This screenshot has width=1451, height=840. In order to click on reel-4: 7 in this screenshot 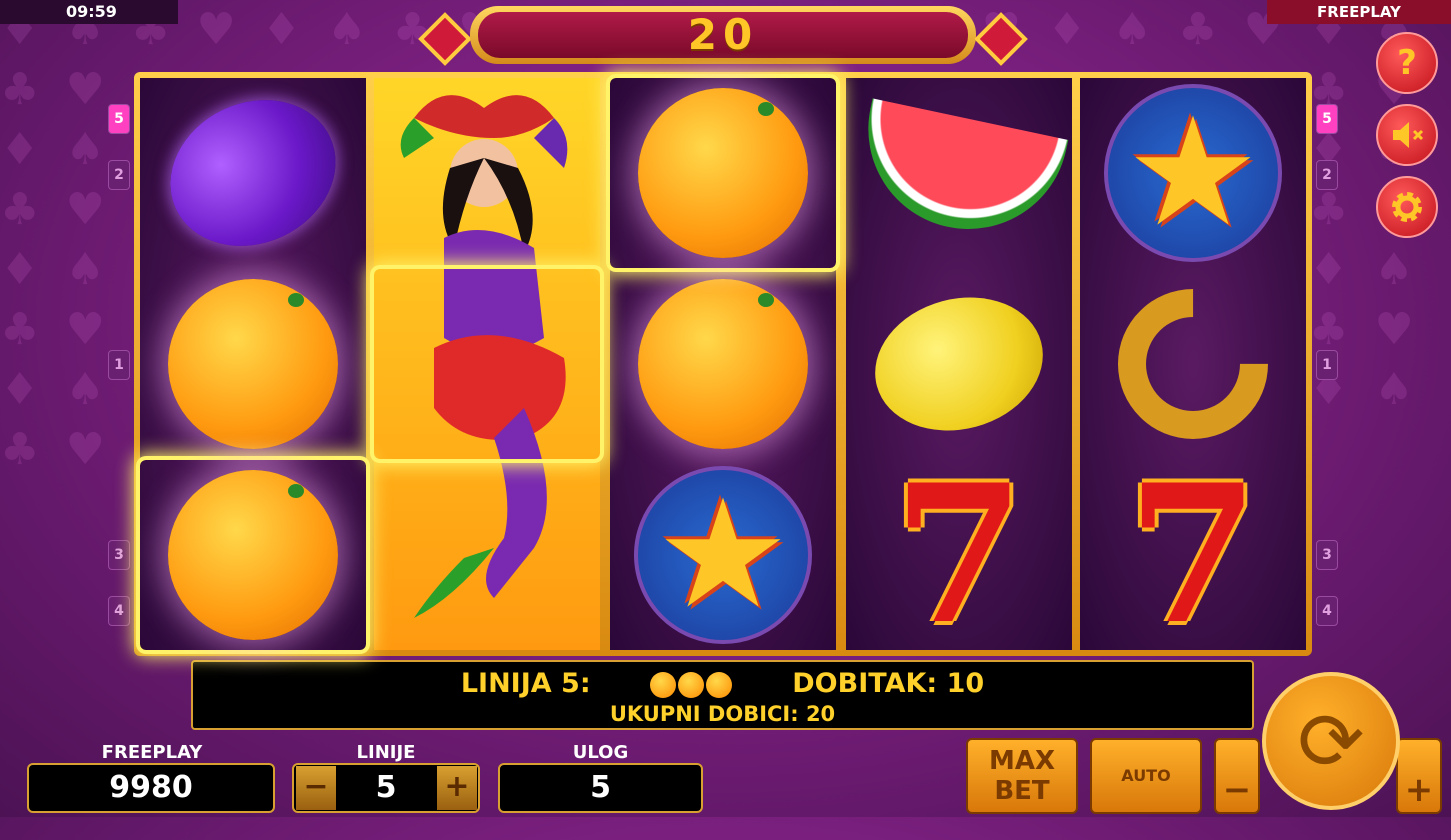, I will do `click(959, 364)`.